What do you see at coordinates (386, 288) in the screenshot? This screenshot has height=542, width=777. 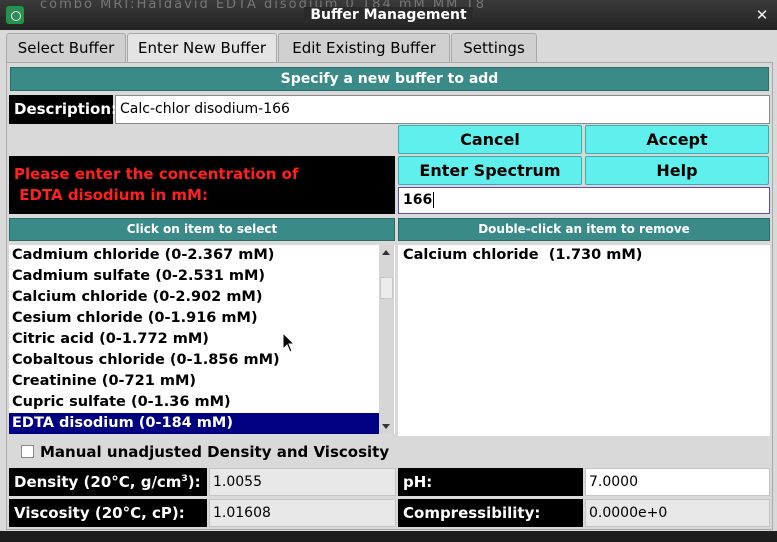 I see `scroll-thumb` at bounding box center [386, 288].